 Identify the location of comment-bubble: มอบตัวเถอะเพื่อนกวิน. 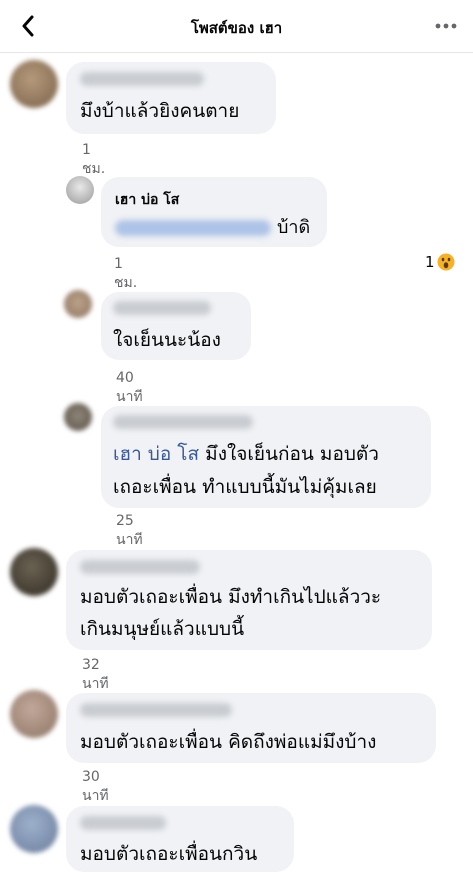
(180, 839).